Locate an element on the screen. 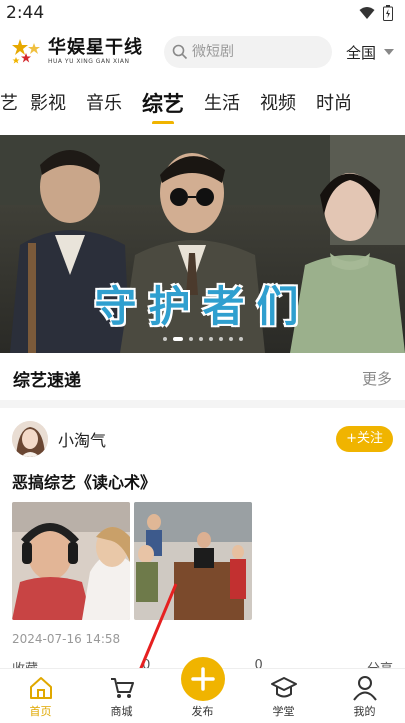 The width and height of the screenshot is (405, 723). cart-icon is located at coordinates (122, 688).